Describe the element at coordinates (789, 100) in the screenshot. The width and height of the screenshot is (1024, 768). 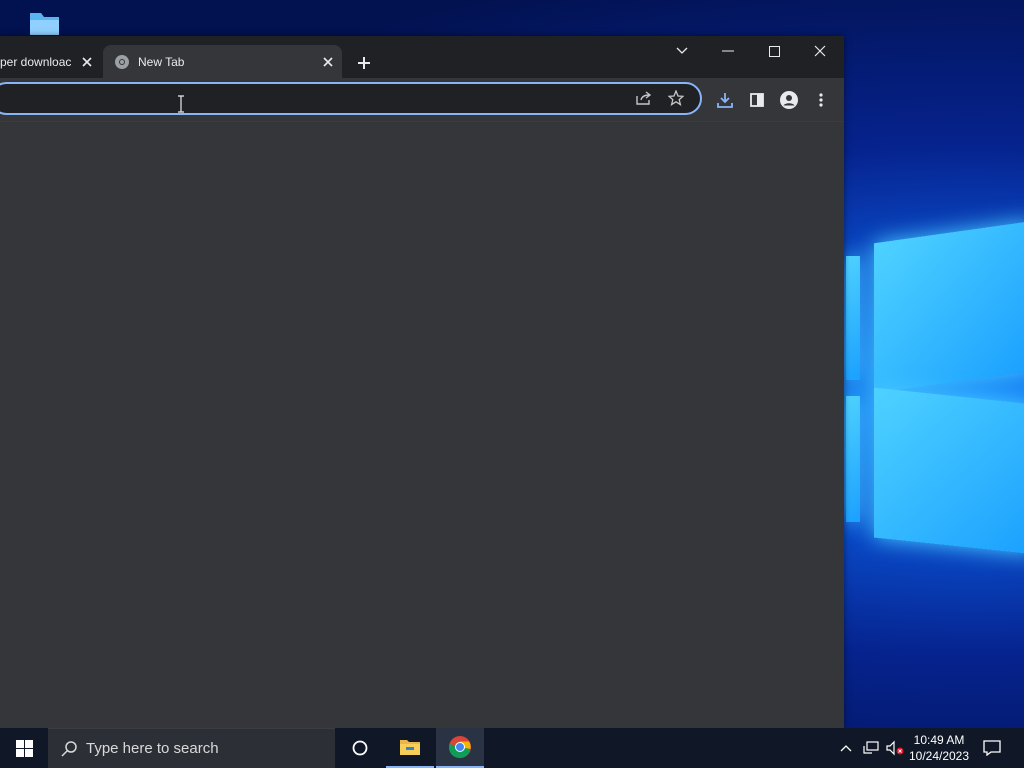
I see `profile-avatar-icon` at that location.